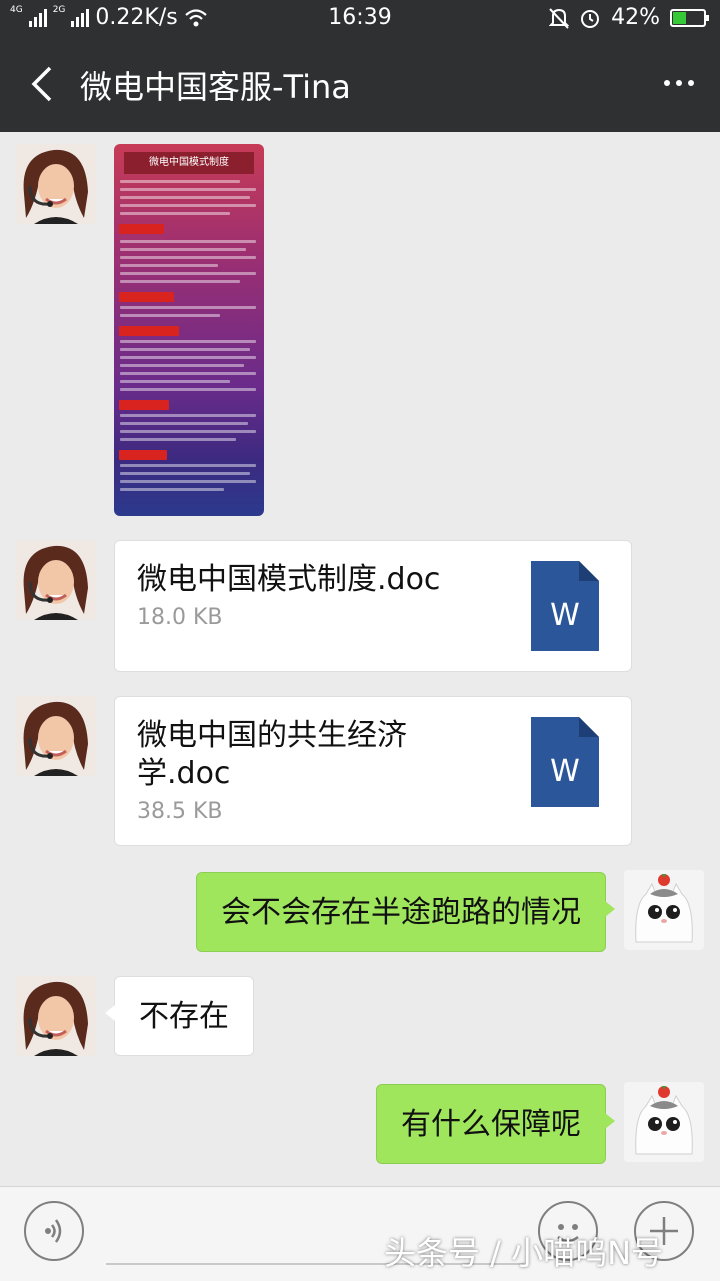  I want to click on back-arrow-icon, so click(46, 84).